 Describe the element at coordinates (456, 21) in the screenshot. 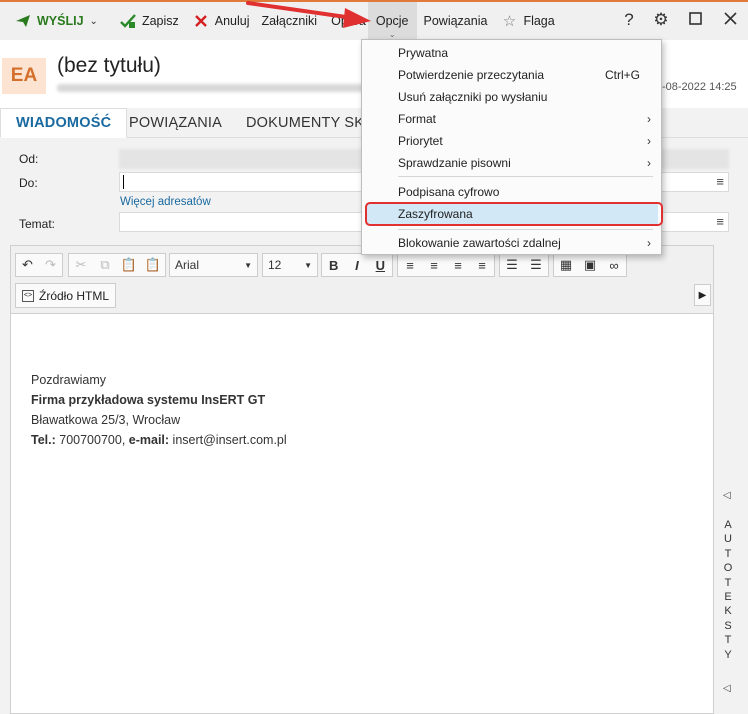

I see `relations-button: Powiązania` at that location.